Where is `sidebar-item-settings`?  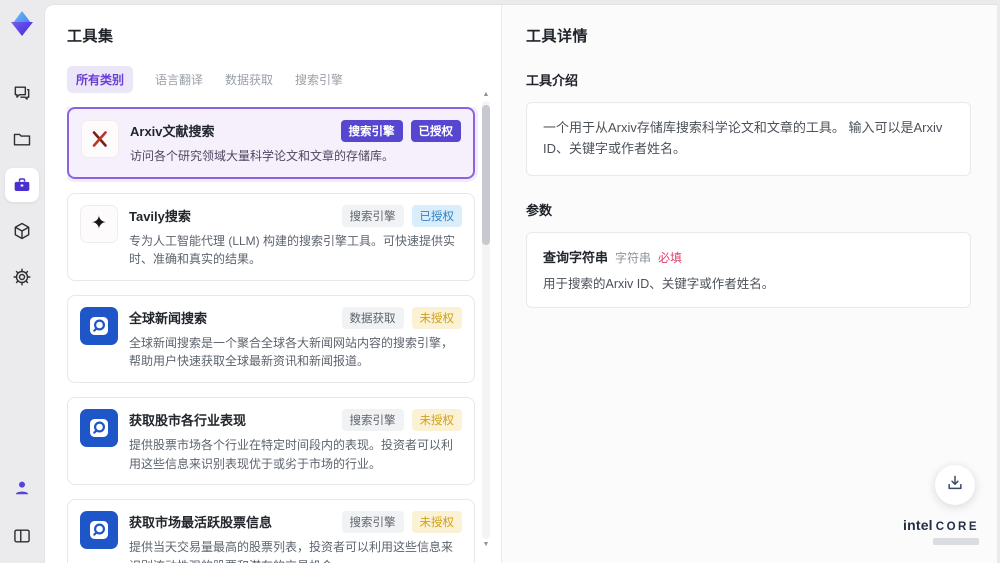 sidebar-item-settings is located at coordinates (22, 277).